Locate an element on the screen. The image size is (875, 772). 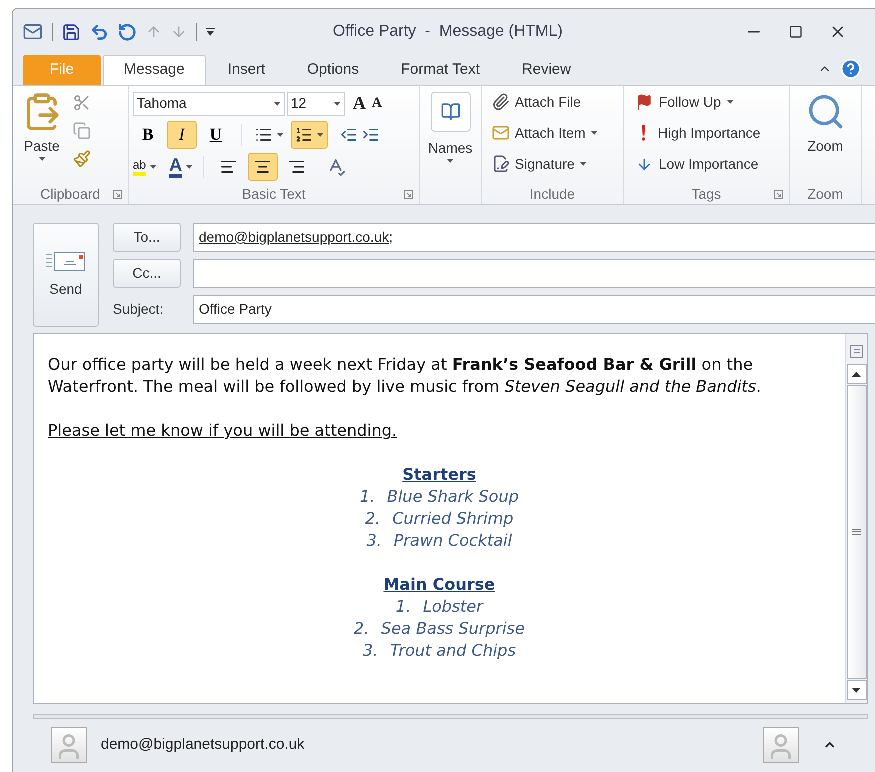
to-field: demo@bigplanetsupport.co.uk; is located at coordinates (534, 237).